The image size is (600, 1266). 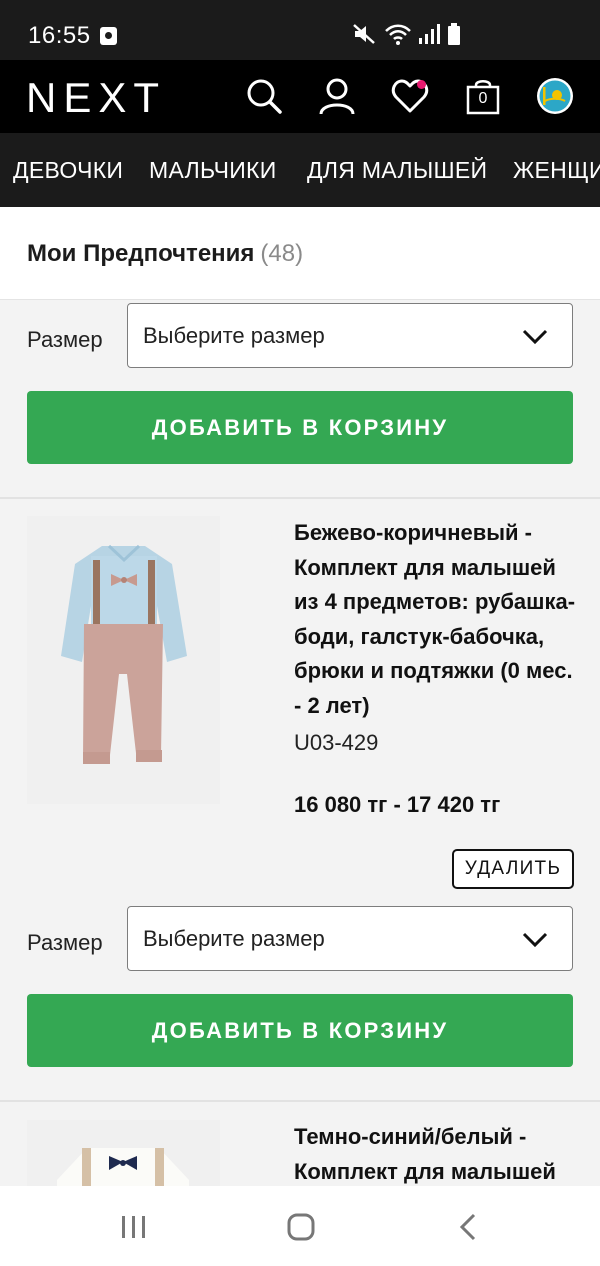 I want to click on product-title: Темно-синий/белый - Комплект для малышей, so click(x=439, y=1153).